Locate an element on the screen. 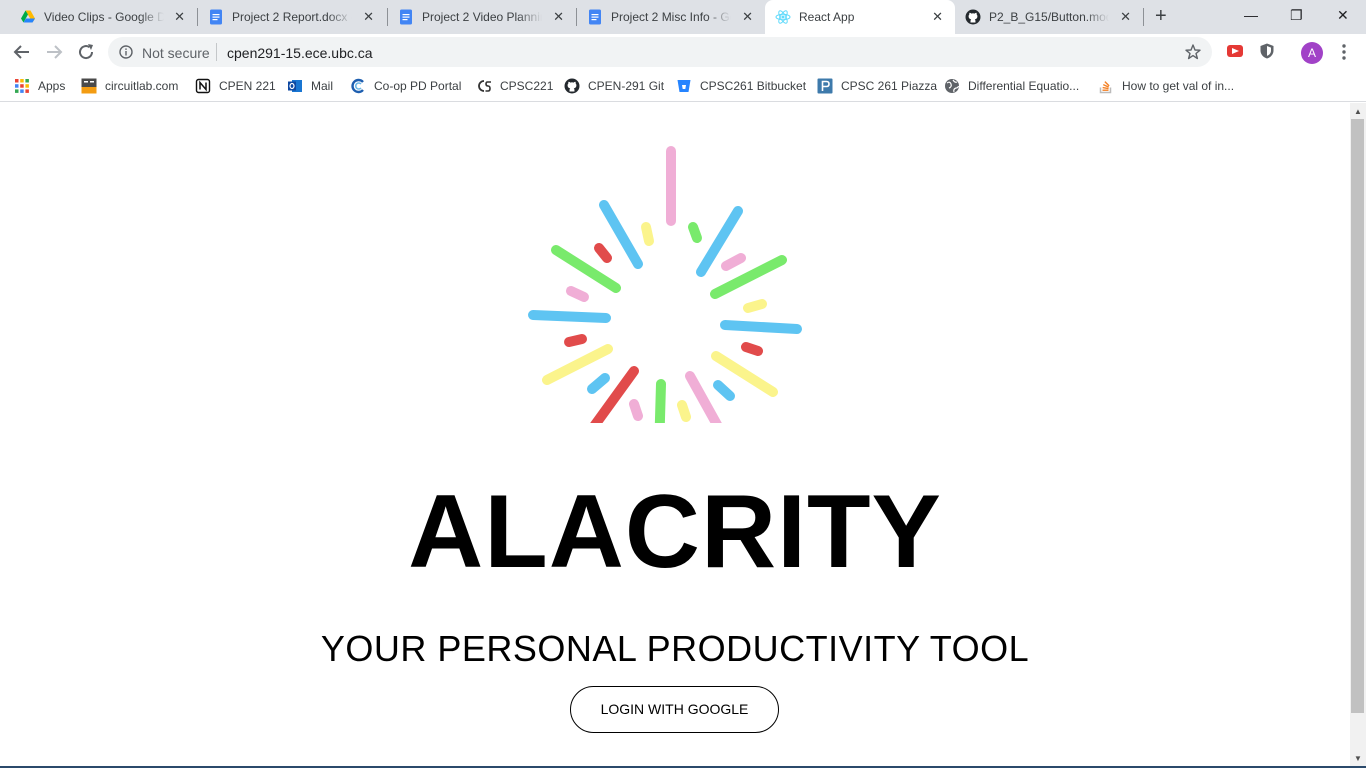 Image resolution: width=1366 pixels, height=768 pixels. bookmark-label: CPSC221 is located at coordinates (527, 86).